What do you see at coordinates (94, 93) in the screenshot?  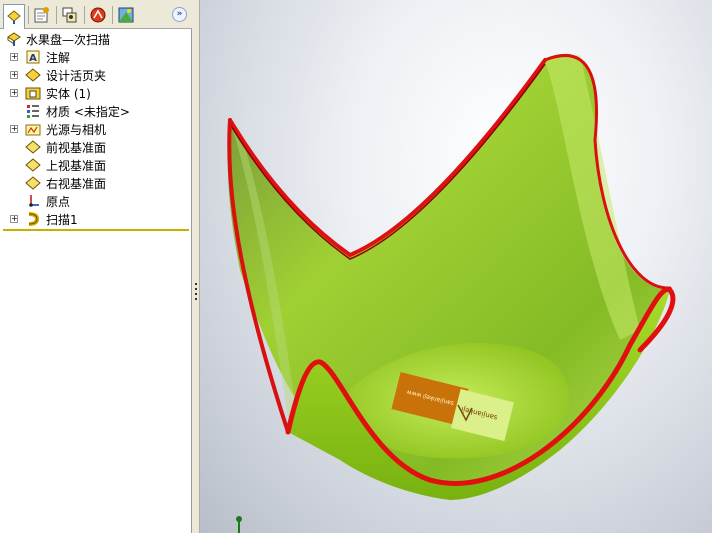 I see `tree-item-solid-bodies: + 实体 (1)` at bounding box center [94, 93].